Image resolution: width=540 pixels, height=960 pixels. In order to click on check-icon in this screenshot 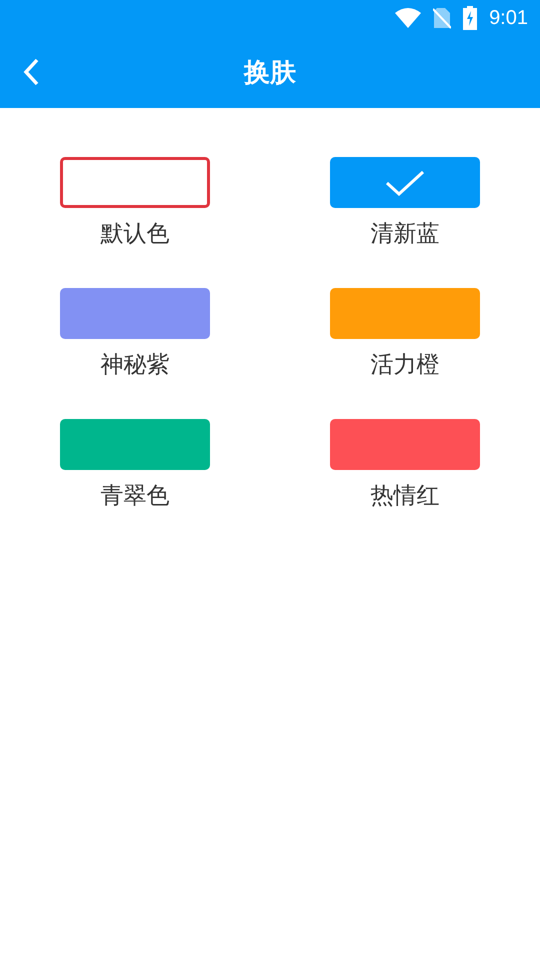, I will do `click(405, 183)`.